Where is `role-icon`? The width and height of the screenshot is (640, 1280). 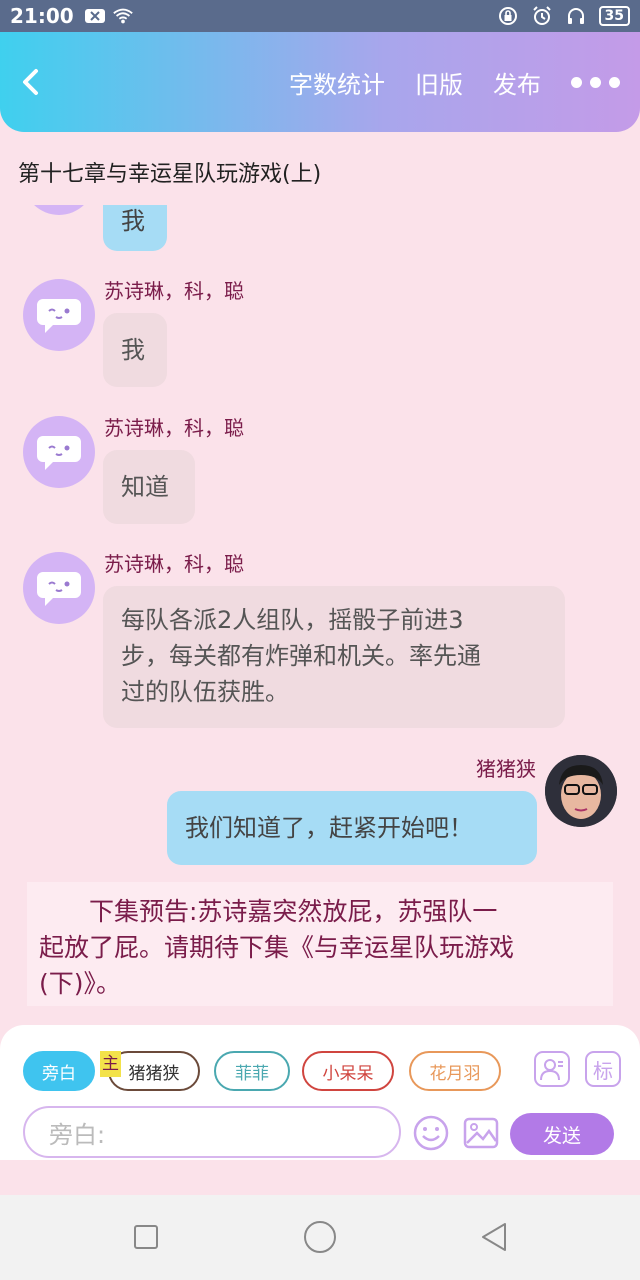
role-icon is located at coordinates (552, 1069).